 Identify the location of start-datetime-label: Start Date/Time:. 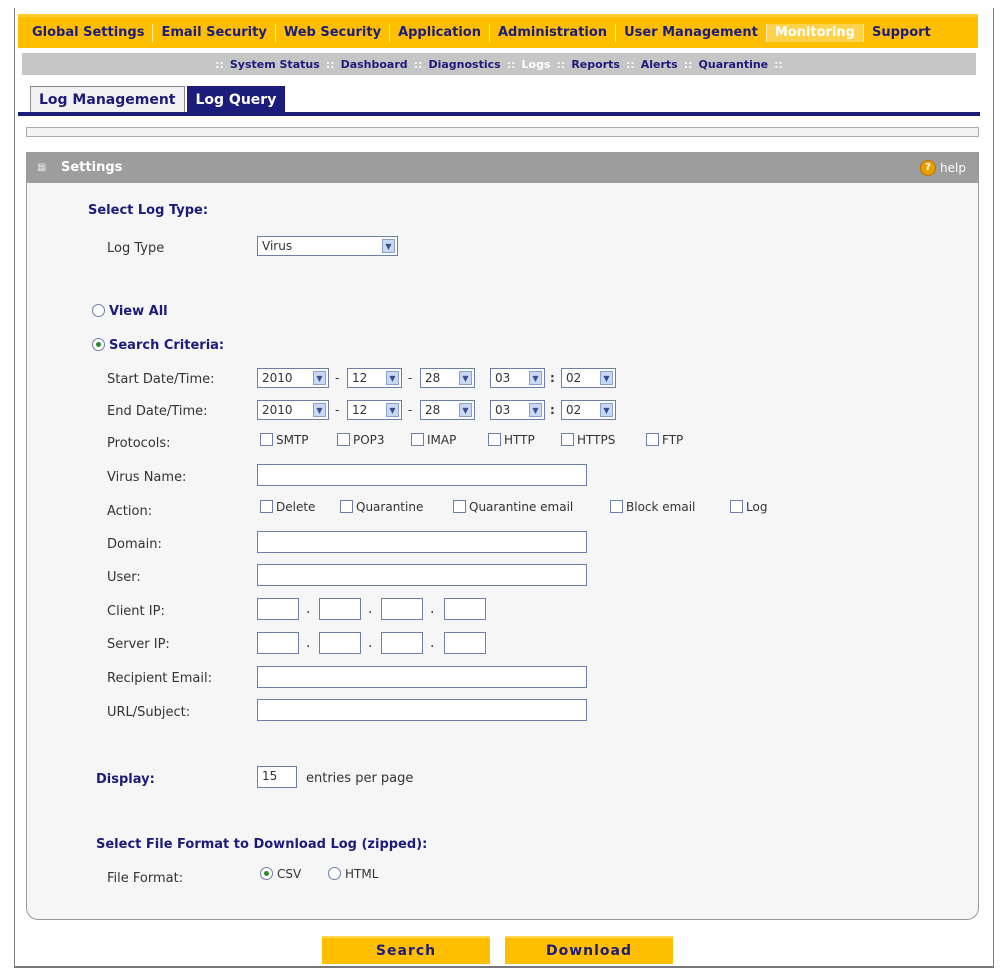
(161, 379).